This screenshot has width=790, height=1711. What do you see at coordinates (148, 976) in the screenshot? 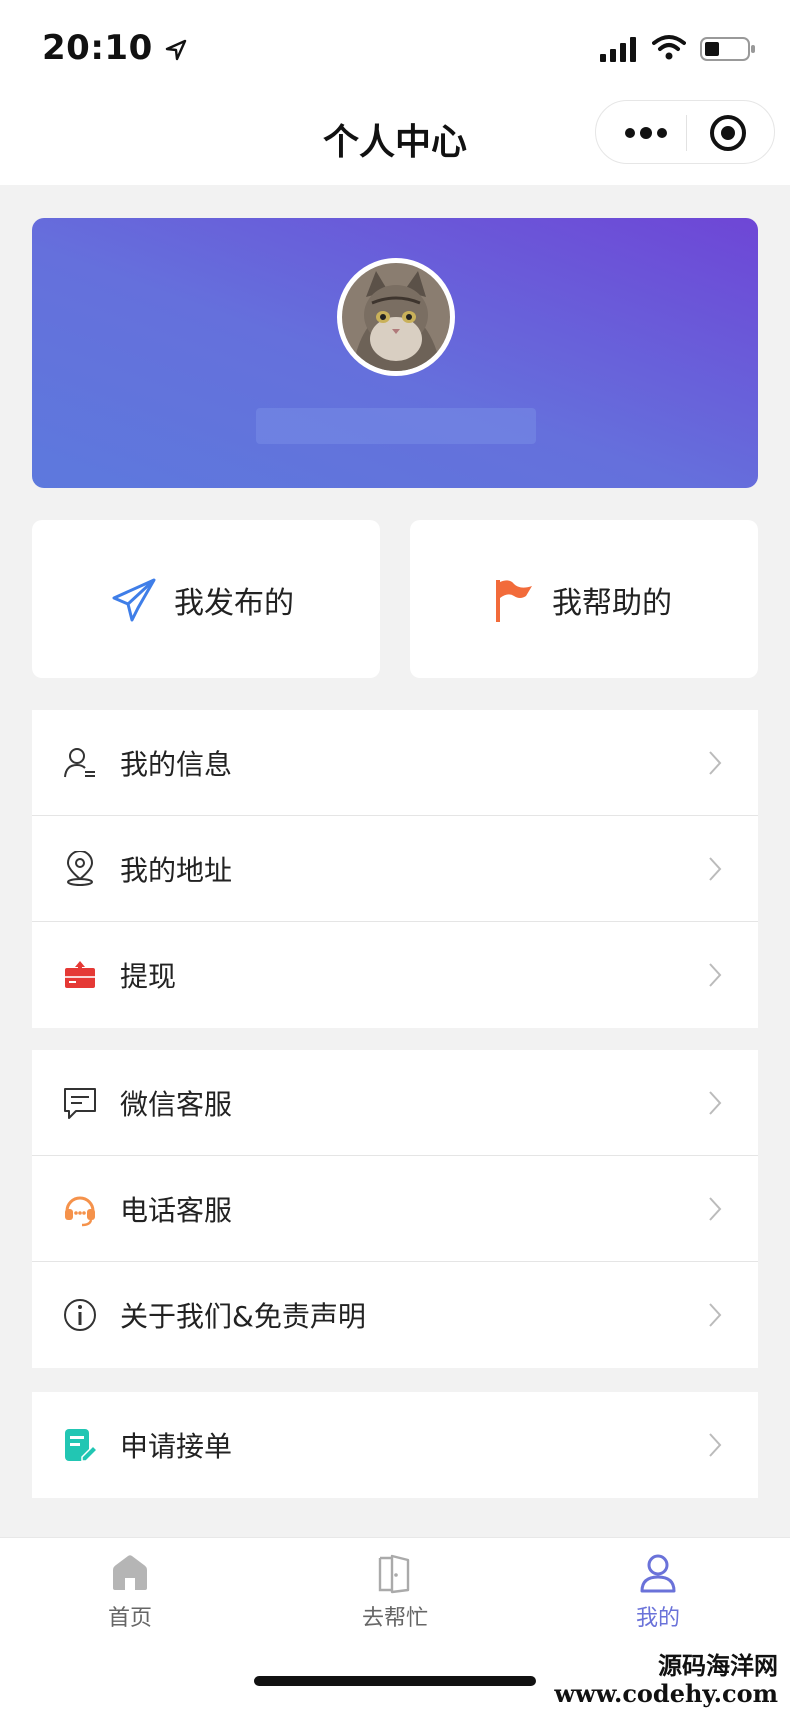
I see `menu-item-label: 提现` at bounding box center [148, 976].